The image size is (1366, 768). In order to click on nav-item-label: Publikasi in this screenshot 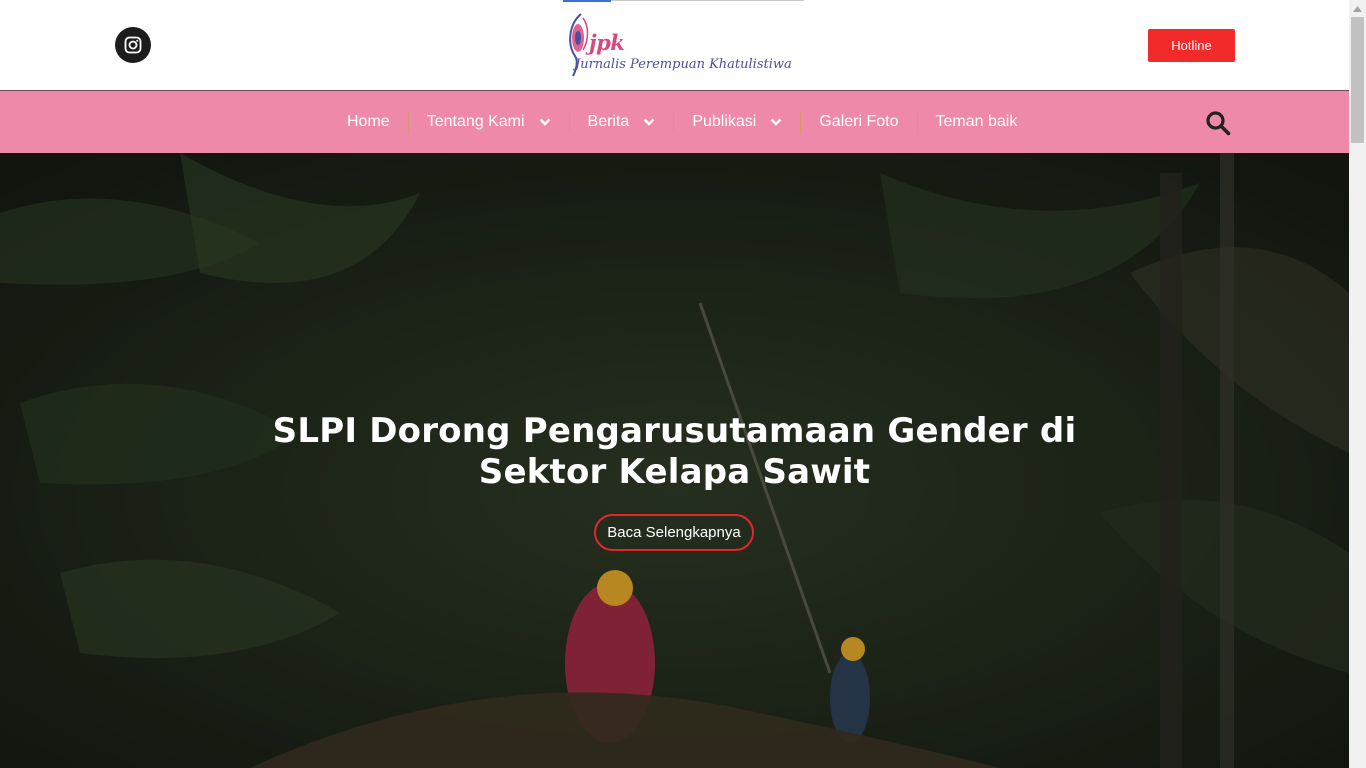, I will do `click(724, 121)`.